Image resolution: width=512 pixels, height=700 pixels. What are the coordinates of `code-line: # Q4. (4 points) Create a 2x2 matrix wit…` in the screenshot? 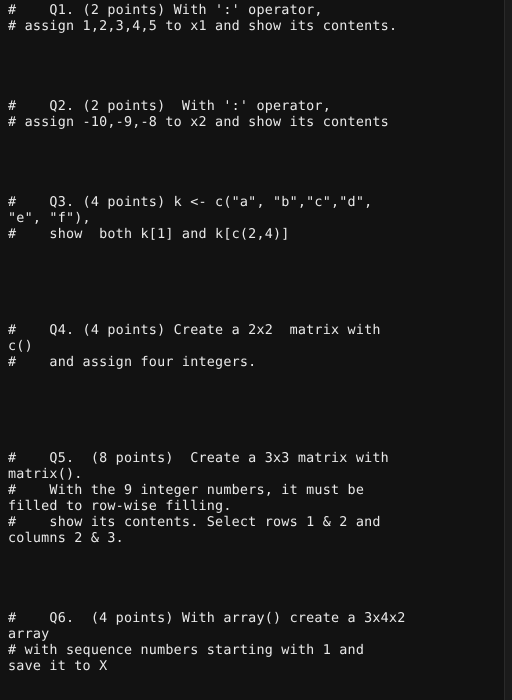 It's located at (194, 330).